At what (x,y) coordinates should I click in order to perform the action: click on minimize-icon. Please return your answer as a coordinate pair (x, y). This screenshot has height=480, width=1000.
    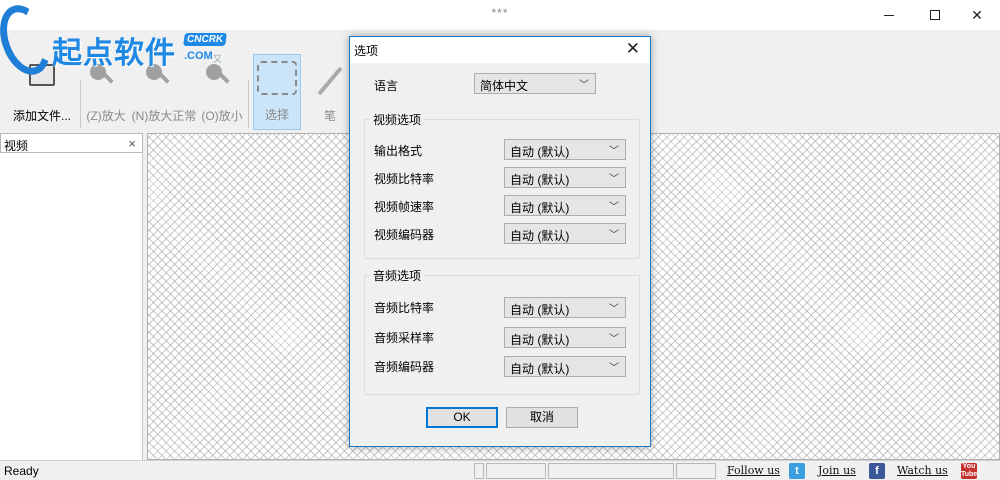
    Looking at the image, I should click on (889, 15).